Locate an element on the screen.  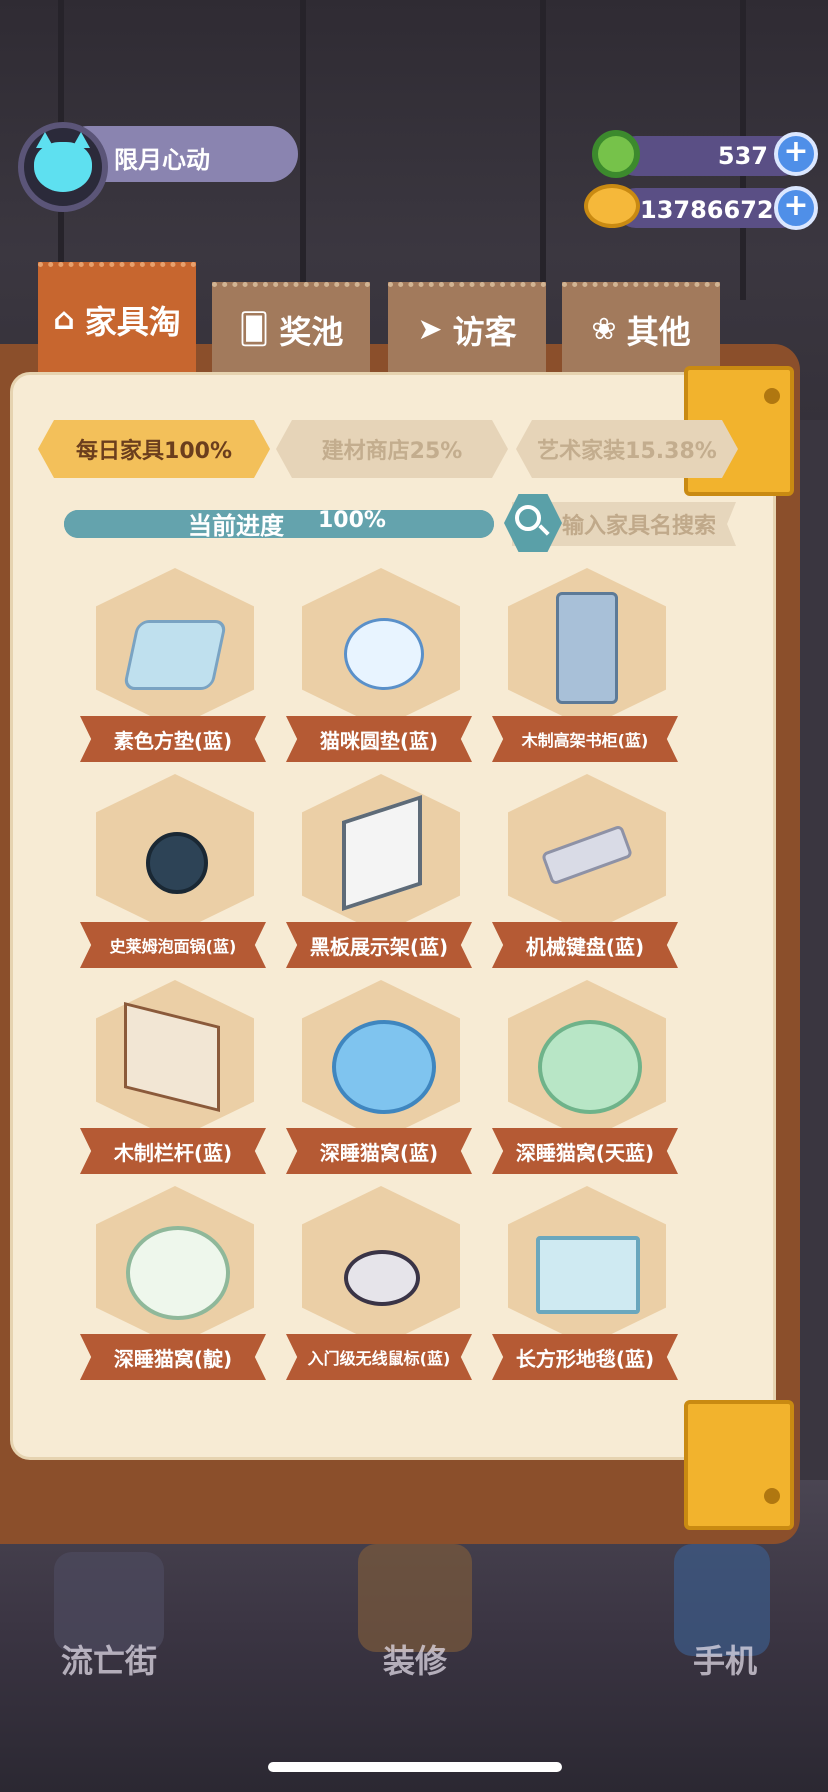
furniture-item: 黑板展示架(蓝) is located at coordinates (381, 872).